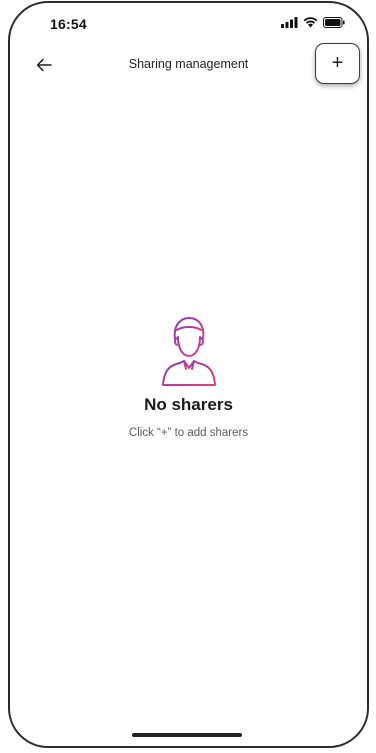  What do you see at coordinates (188, 20) in the screenshot?
I see `status-bar: 16:54` at bounding box center [188, 20].